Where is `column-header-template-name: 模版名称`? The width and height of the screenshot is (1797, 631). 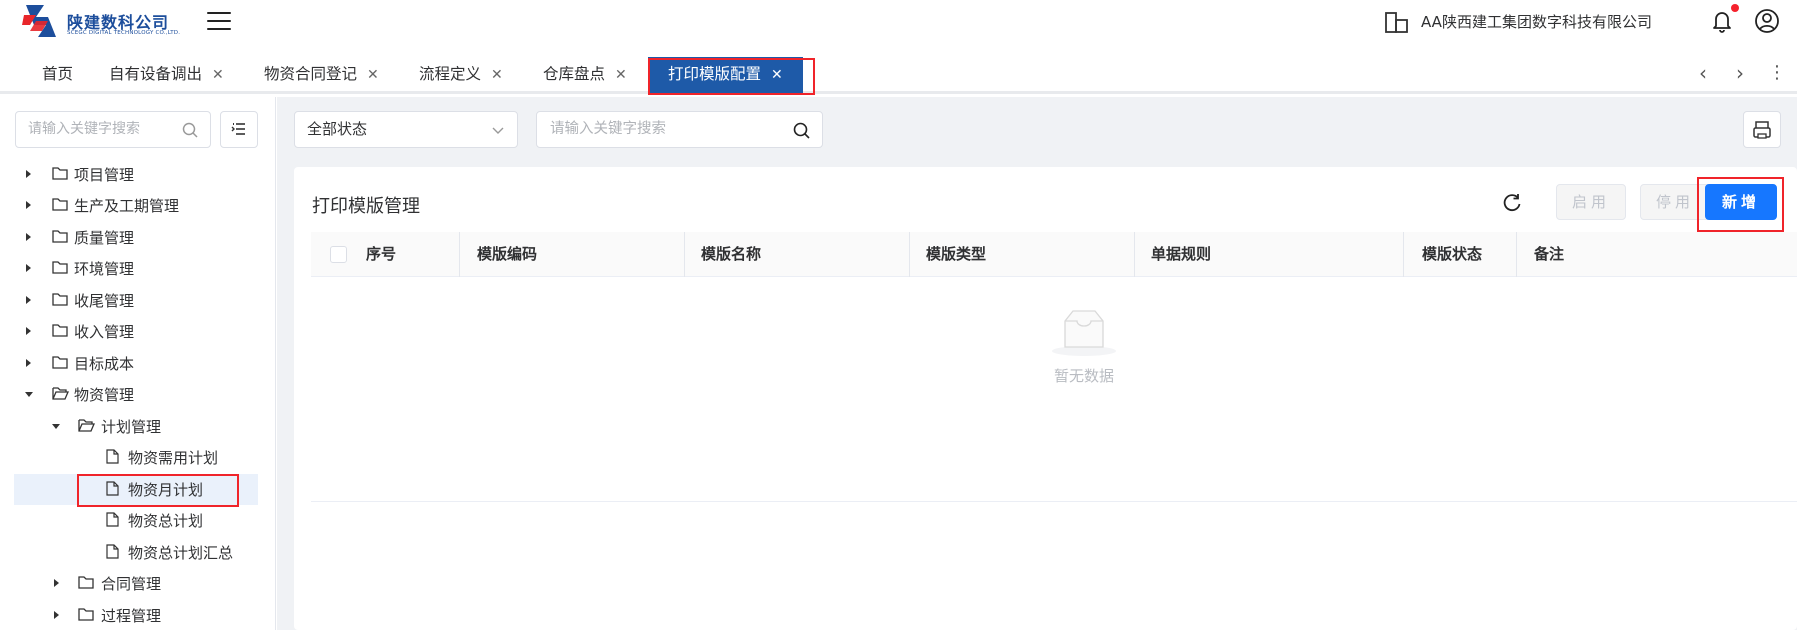 column-header-template-name: 模版名称 is located at coordinates (731, 254).